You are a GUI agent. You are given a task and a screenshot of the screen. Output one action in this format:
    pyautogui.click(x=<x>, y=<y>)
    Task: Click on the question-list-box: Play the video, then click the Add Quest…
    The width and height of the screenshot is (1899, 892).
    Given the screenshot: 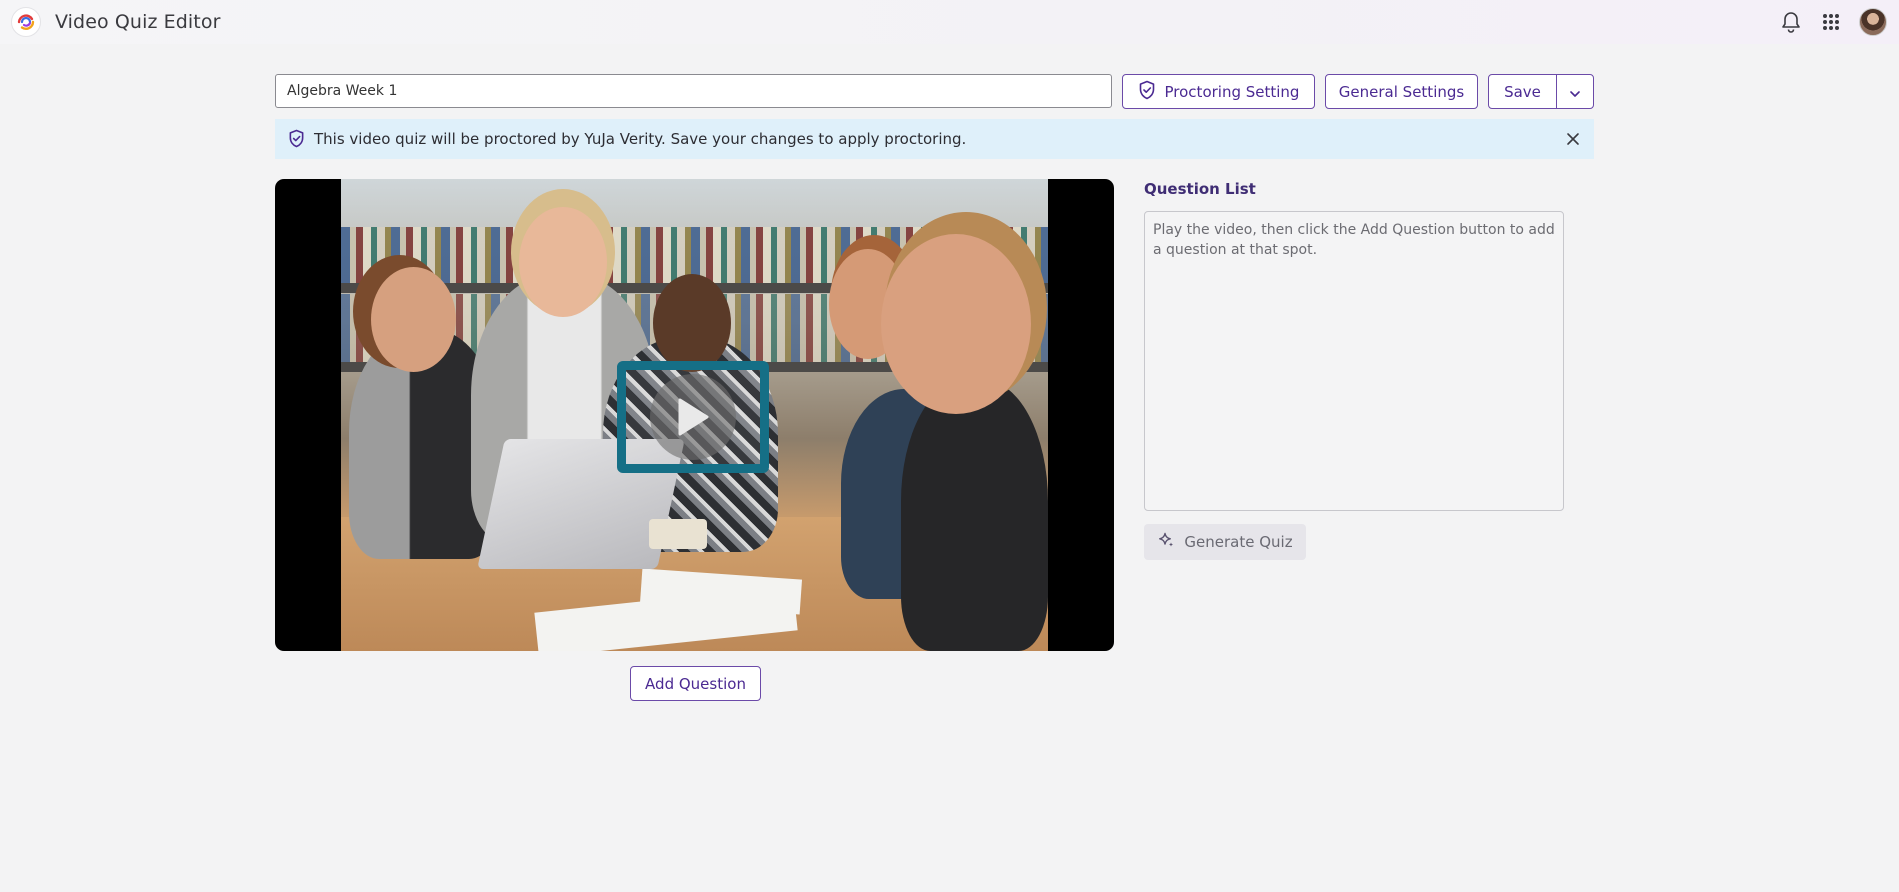 What is the action you would take?
    pyautogui.click(x=1354, y=361)
    